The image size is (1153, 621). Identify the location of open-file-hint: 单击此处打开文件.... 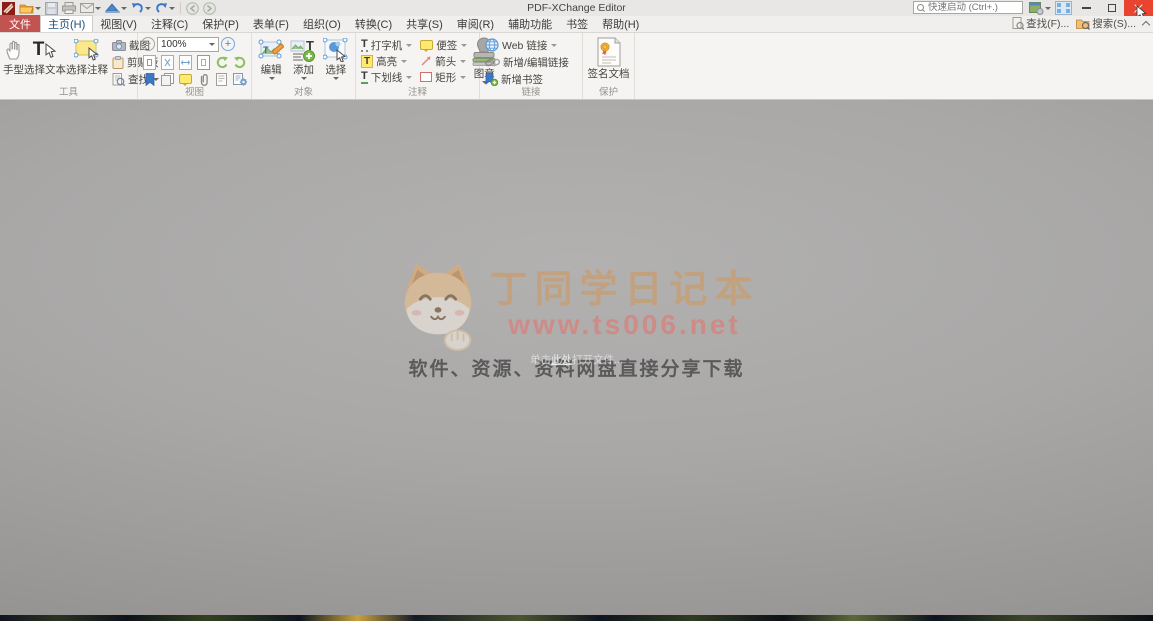
(576, 360).